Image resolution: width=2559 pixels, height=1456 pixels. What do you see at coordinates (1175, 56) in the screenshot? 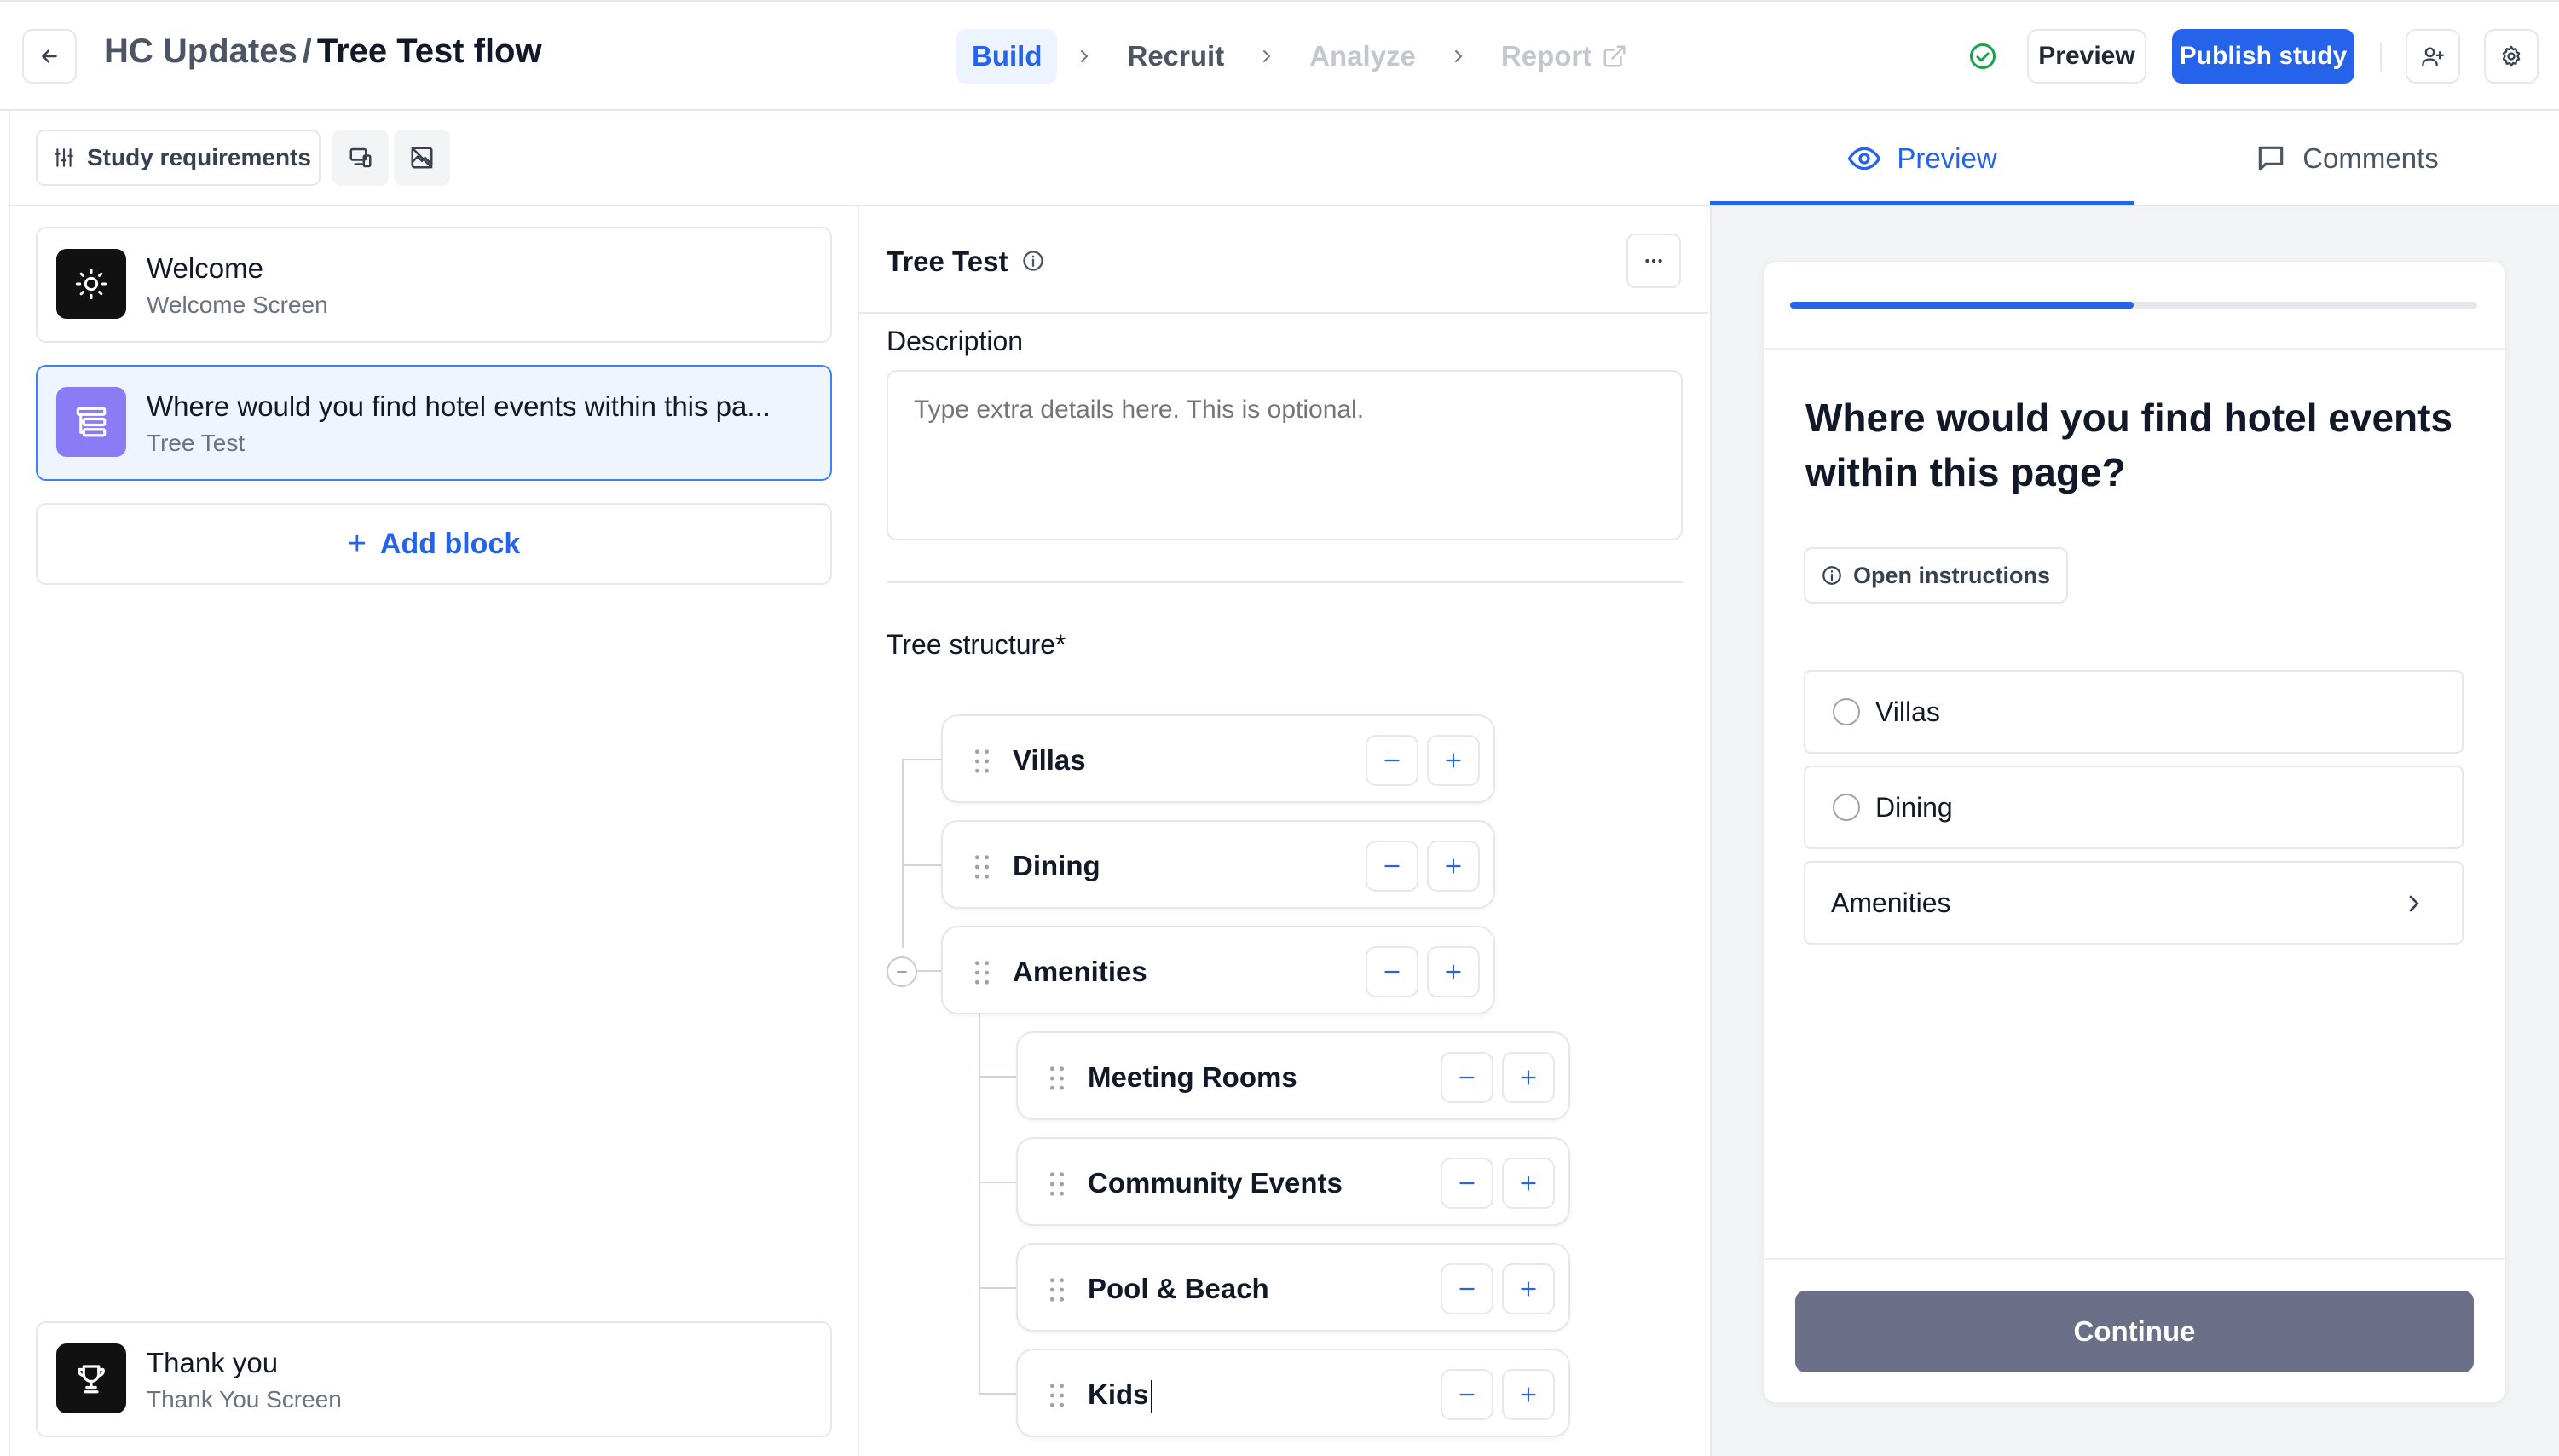
I see `step-recruit: Recruit` at bounding box center [1175, 56].